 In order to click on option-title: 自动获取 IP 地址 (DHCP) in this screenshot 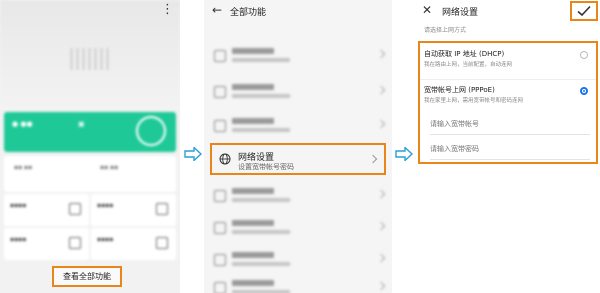, I will do `click(464, 54)`.